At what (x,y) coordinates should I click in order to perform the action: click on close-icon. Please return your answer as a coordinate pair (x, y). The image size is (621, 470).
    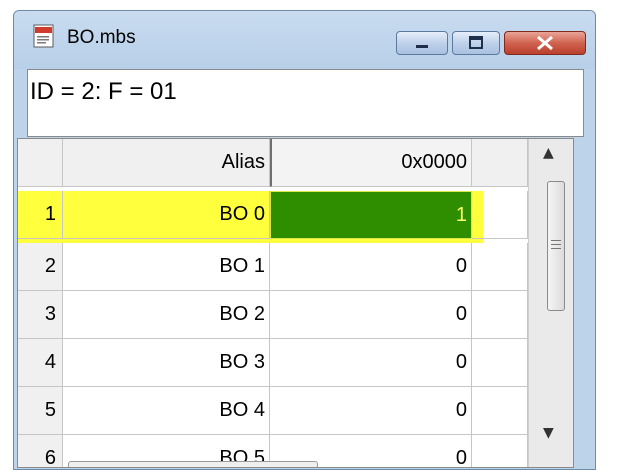
    Looking at the image, I should click on (545, 43).